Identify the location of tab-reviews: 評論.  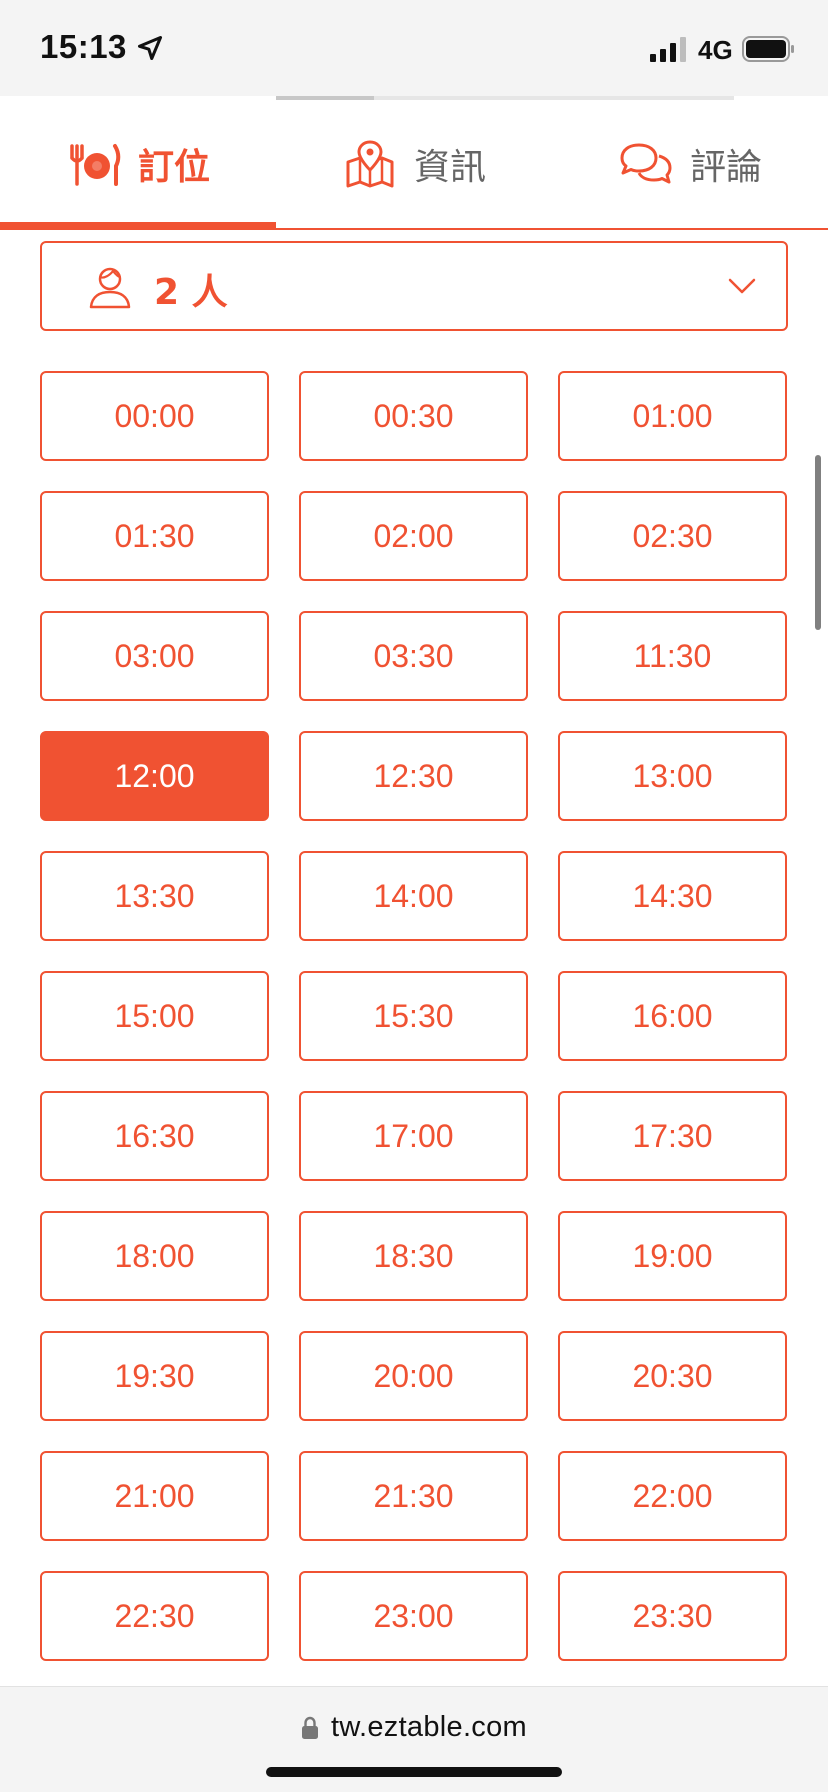
(690, 164).